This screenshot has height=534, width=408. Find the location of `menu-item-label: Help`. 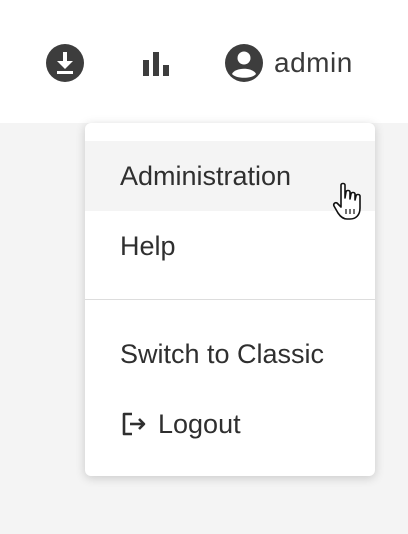

menu-item-label: Help is located at coordinates (148, 245).